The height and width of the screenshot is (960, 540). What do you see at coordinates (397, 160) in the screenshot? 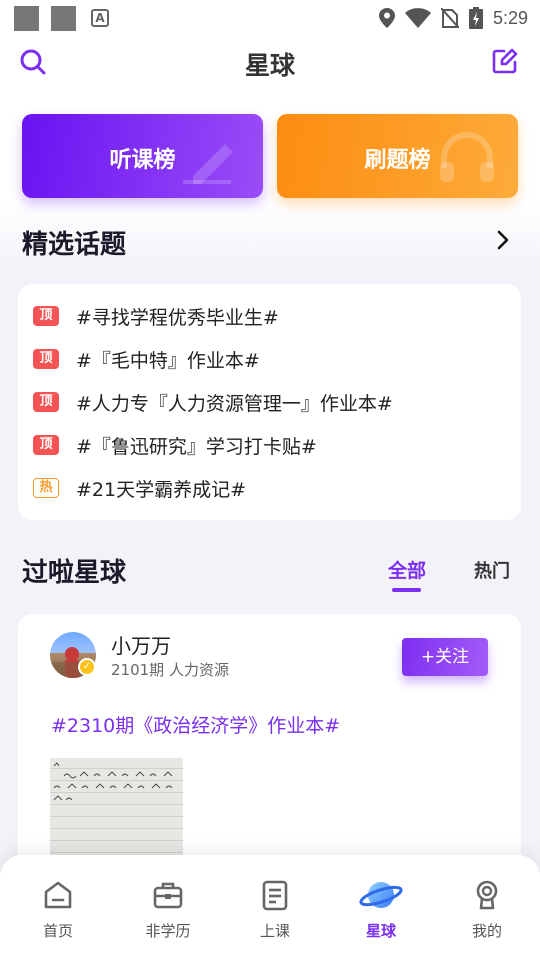
I see `practice-ranking-label: 刷题榜` at bounding box center [397, 160].